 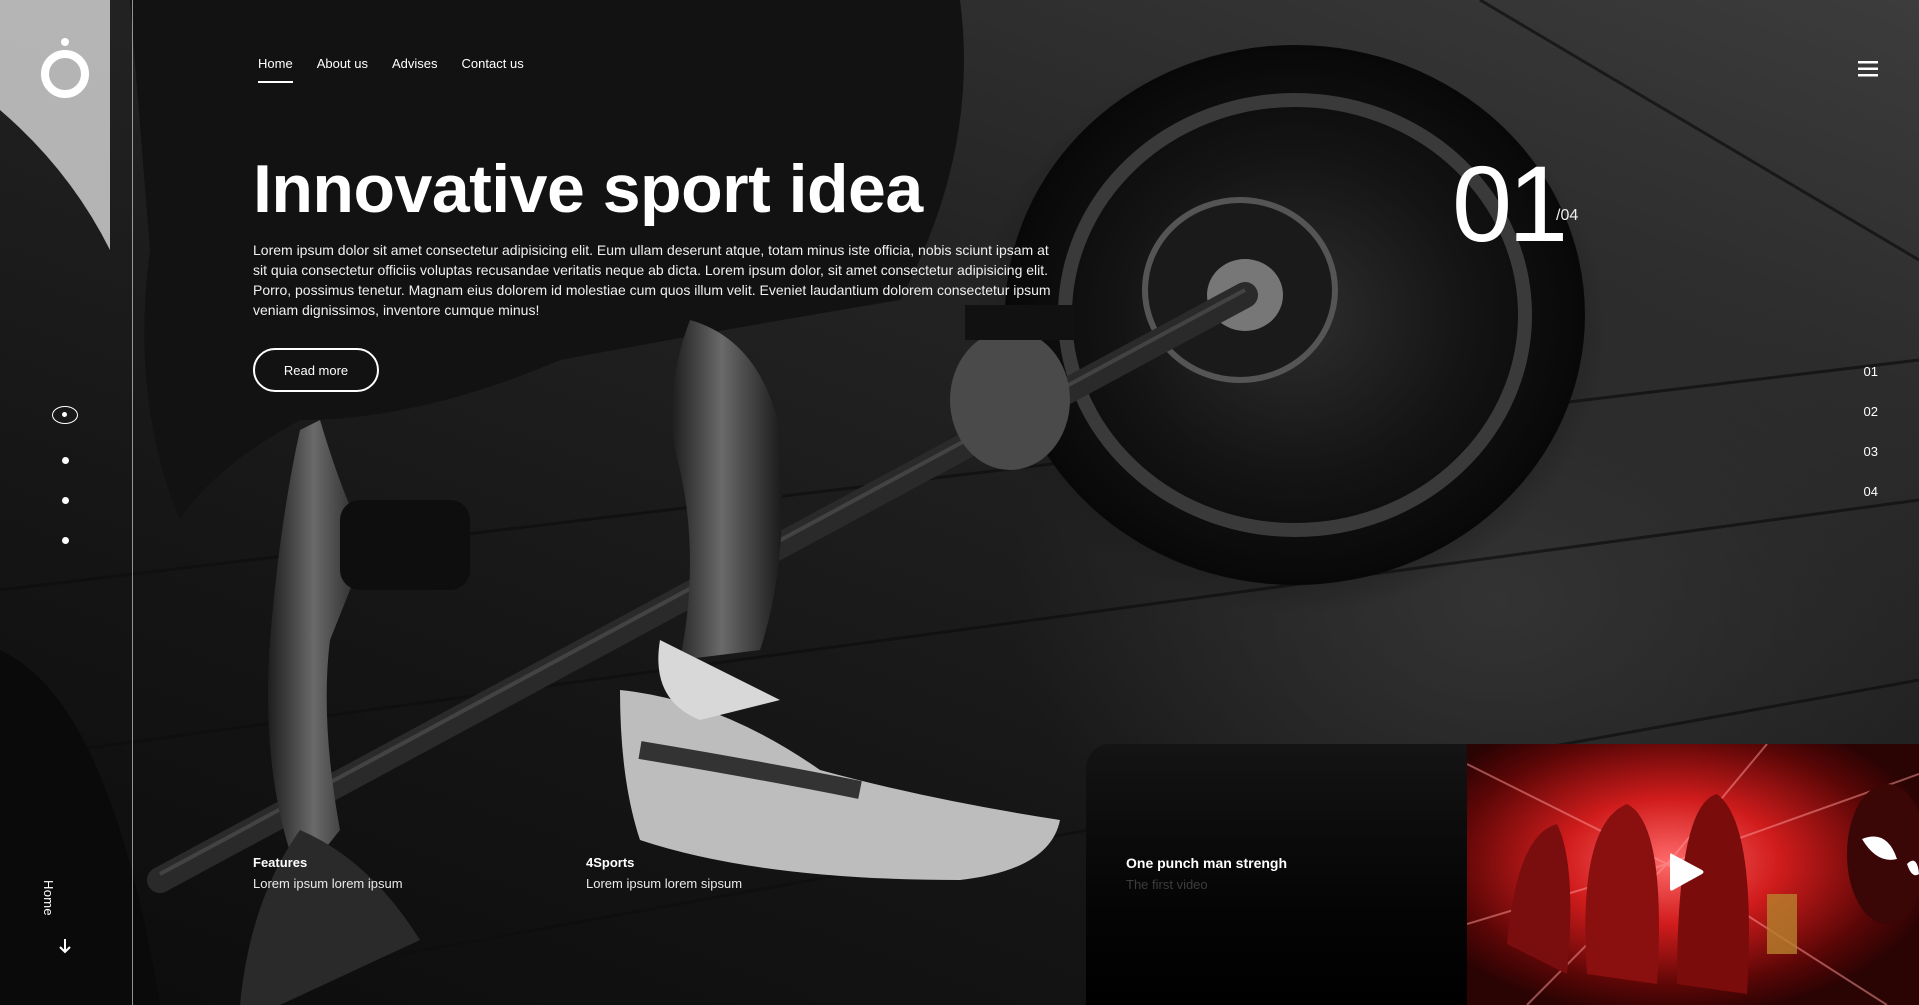 What do you see at coordinates (588, 189) in the screenshot?
I see `page-title: Innovative sport idea` at bounding box center [588, 189].